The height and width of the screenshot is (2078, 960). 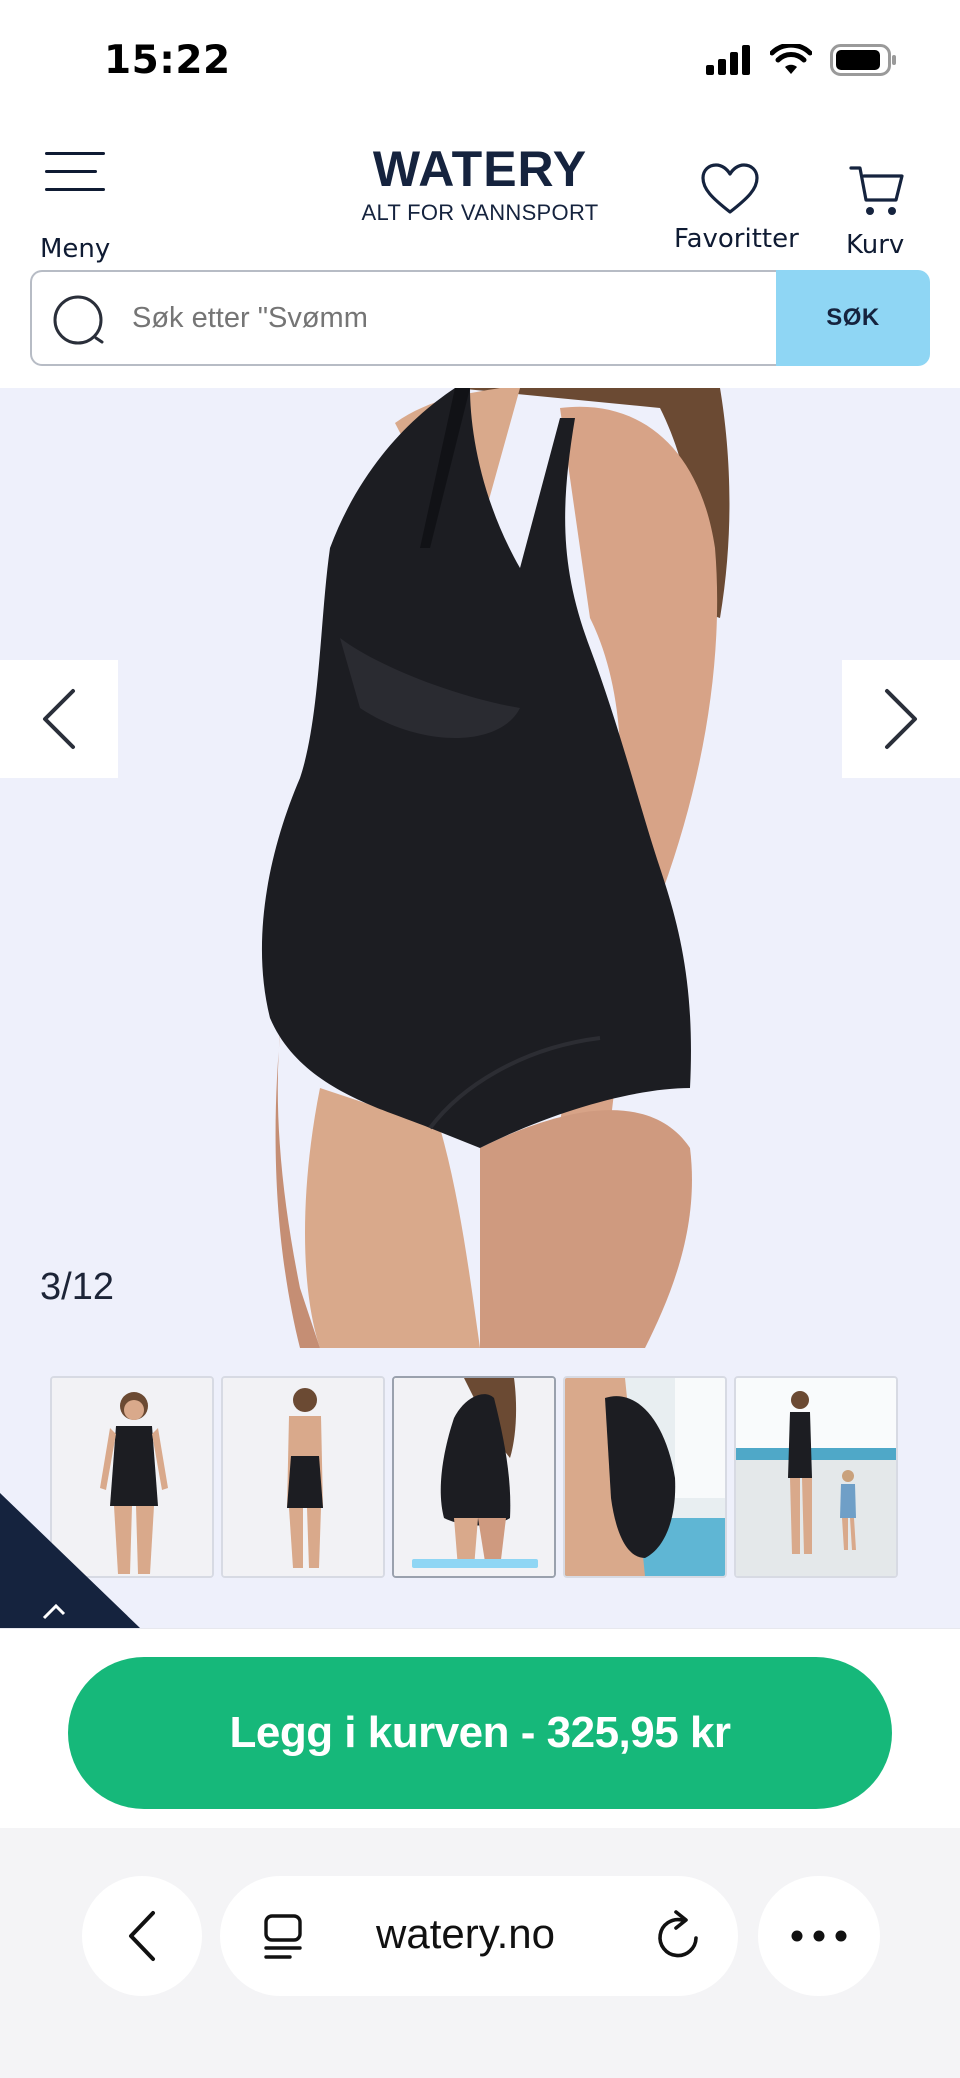 I want to click on thumbnail-pool-closeup, so click(x=645, y=1477).